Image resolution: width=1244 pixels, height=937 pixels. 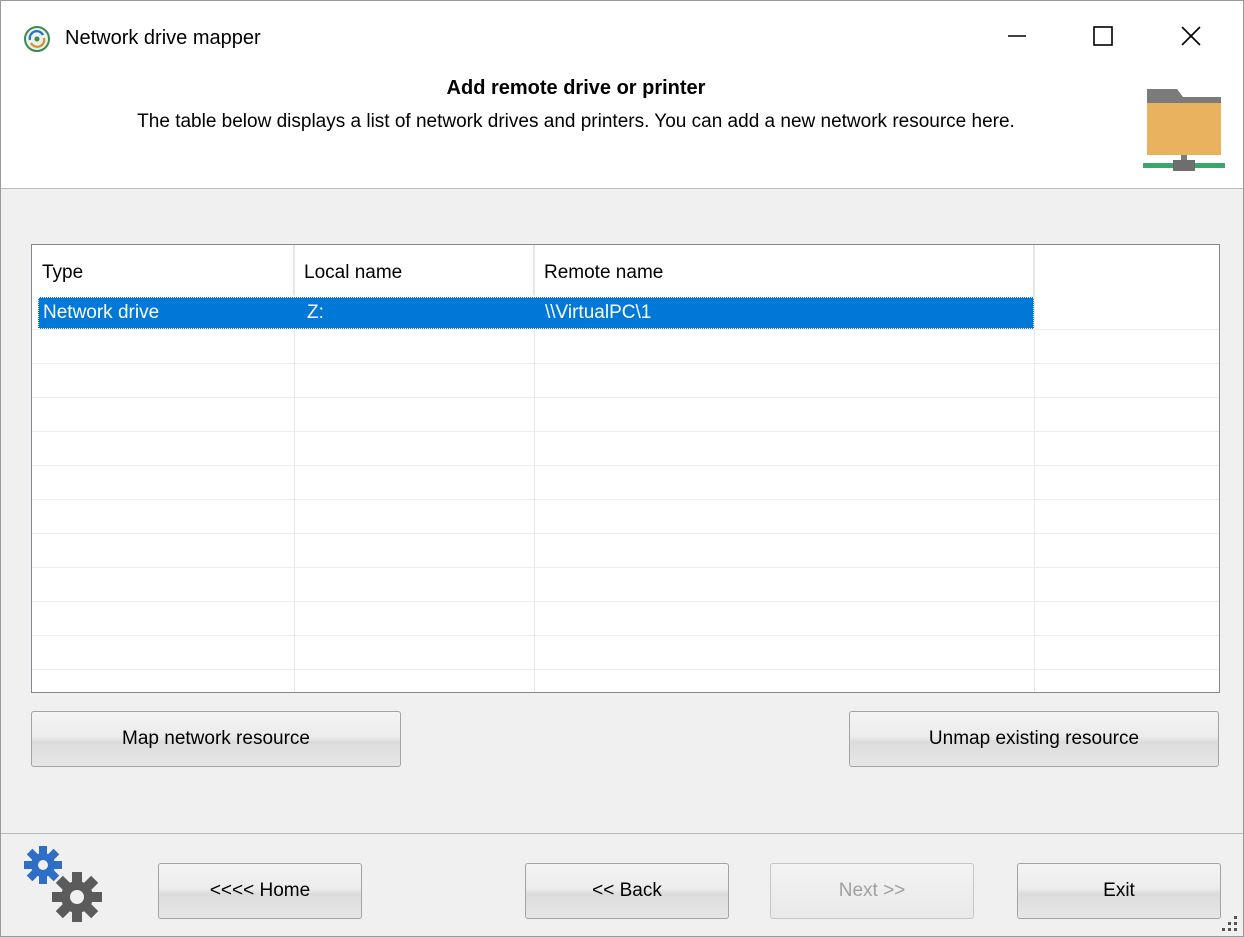 What do you see at coordinates (536, 313) in the screenshot?
I see `table-row: Network drive Z: \\VirtualPC\1` at bounding box center [536, 313].